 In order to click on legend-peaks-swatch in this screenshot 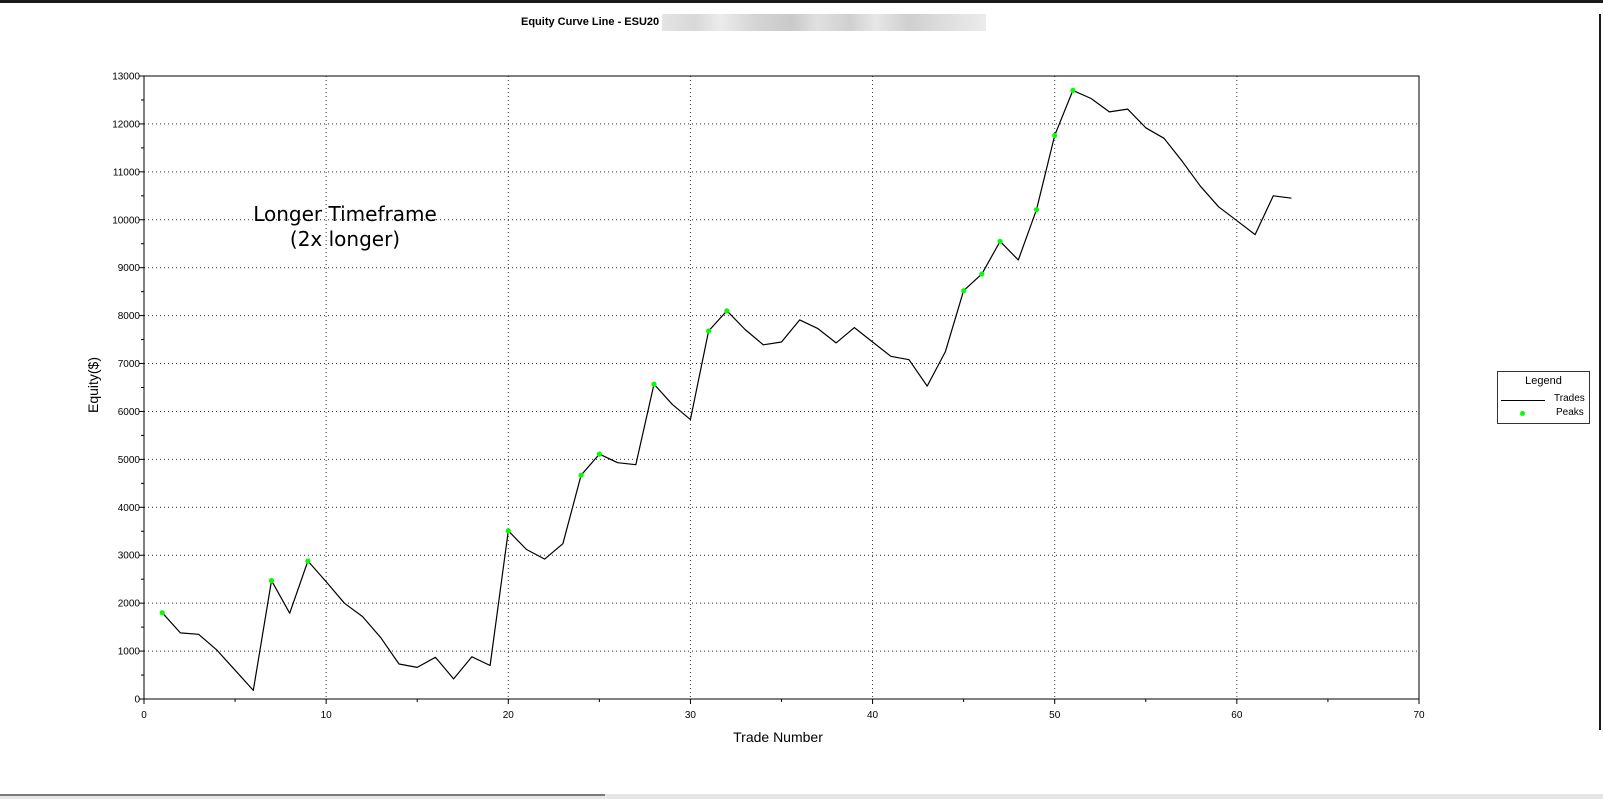, I will do `click(1522, 413)`.